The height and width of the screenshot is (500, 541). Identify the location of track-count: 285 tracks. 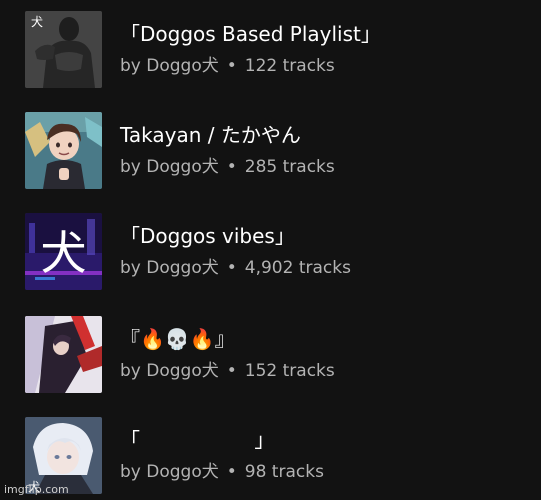
(289, 167).